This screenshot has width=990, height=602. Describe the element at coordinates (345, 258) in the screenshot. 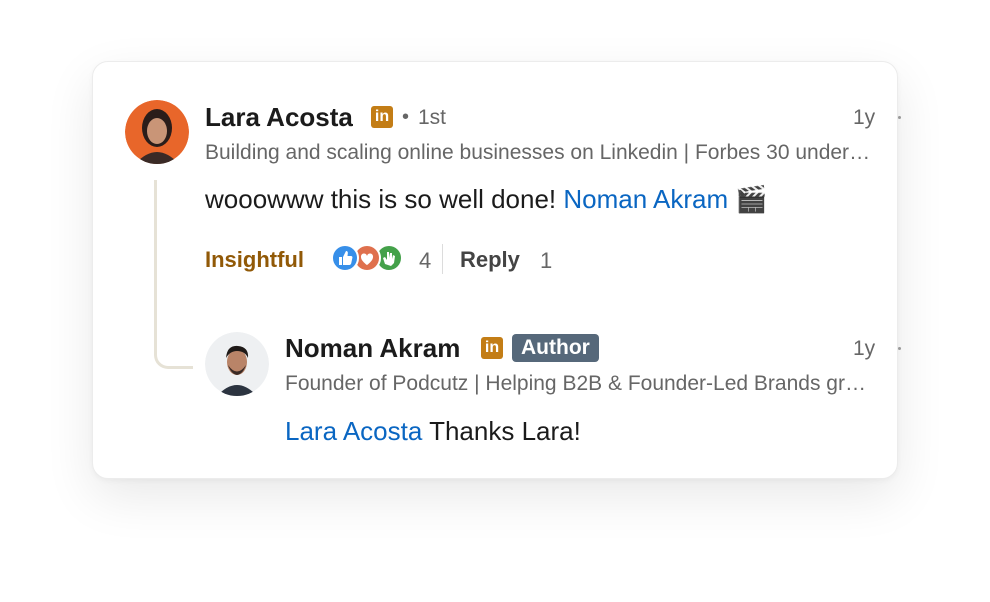

I see `like-icon` at that location.